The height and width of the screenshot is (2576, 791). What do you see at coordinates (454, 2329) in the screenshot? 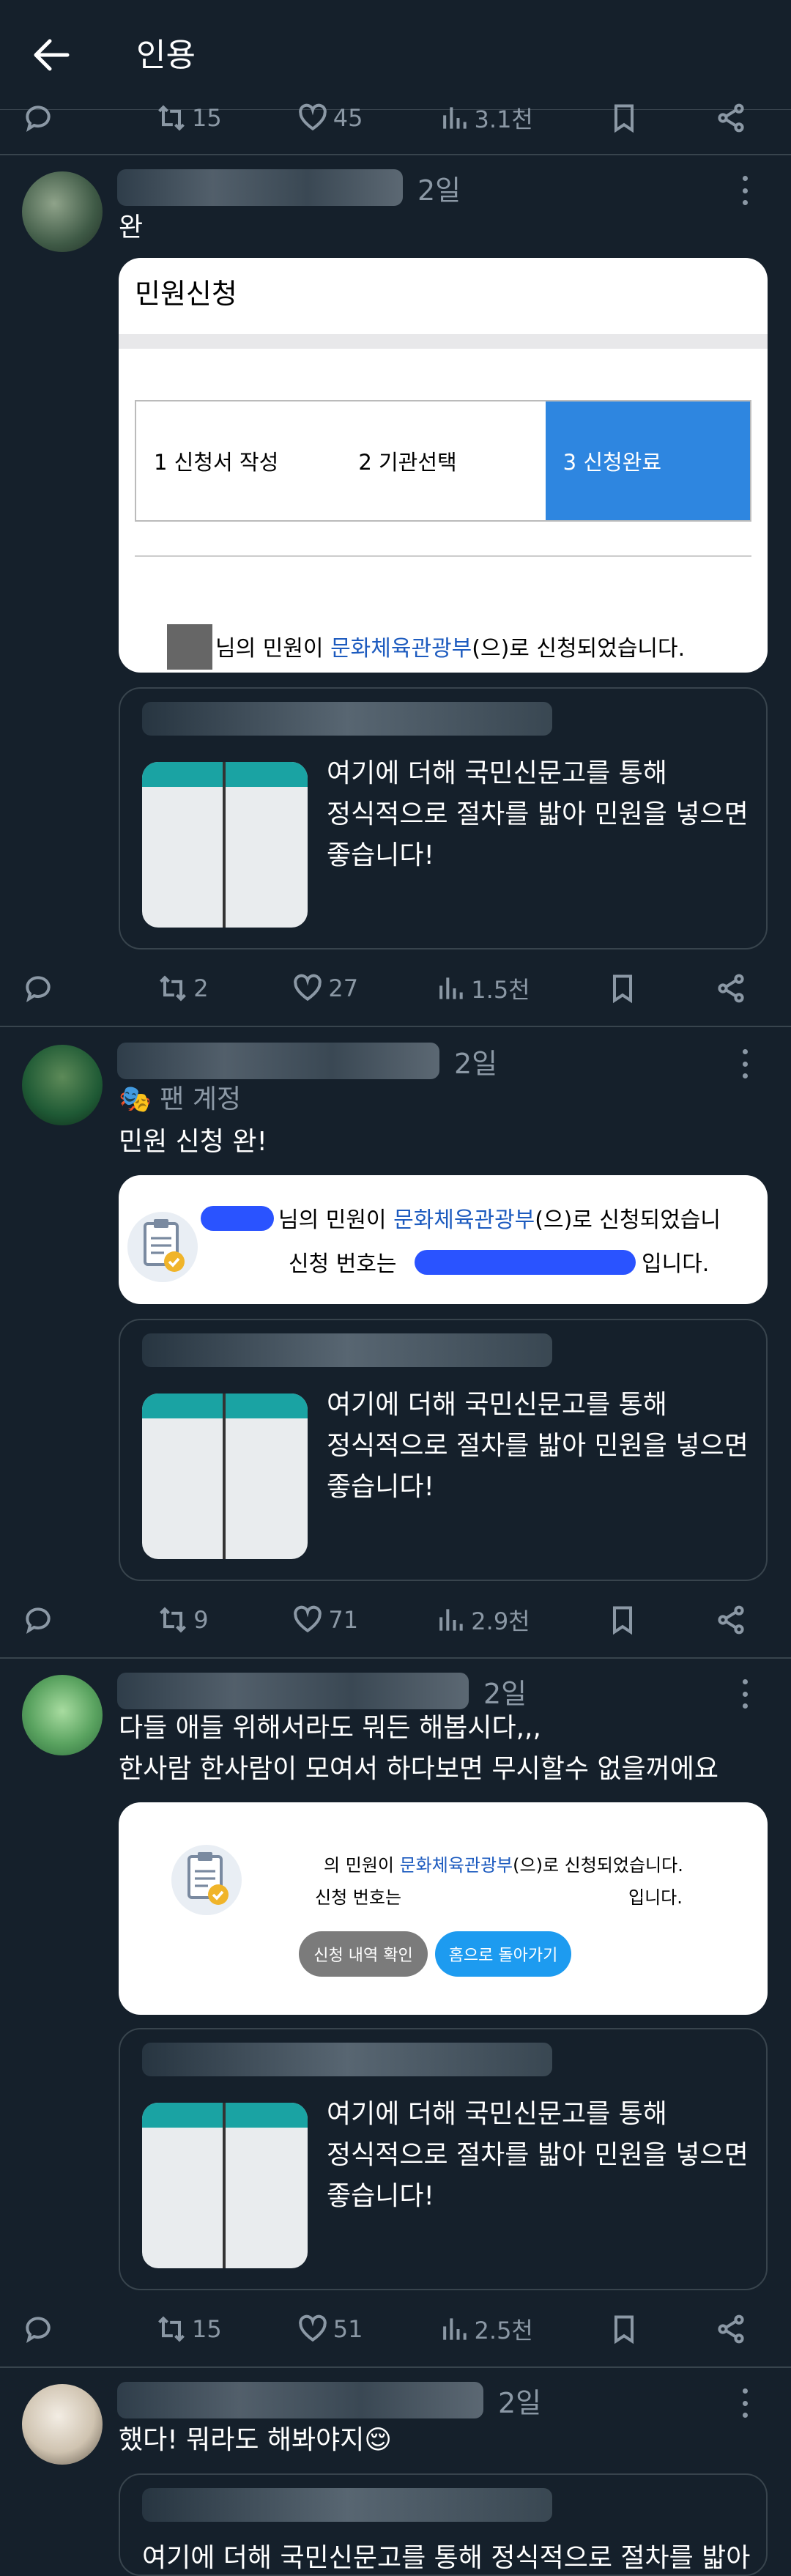
I see `views-icon` at bounding box center [454, 2329].